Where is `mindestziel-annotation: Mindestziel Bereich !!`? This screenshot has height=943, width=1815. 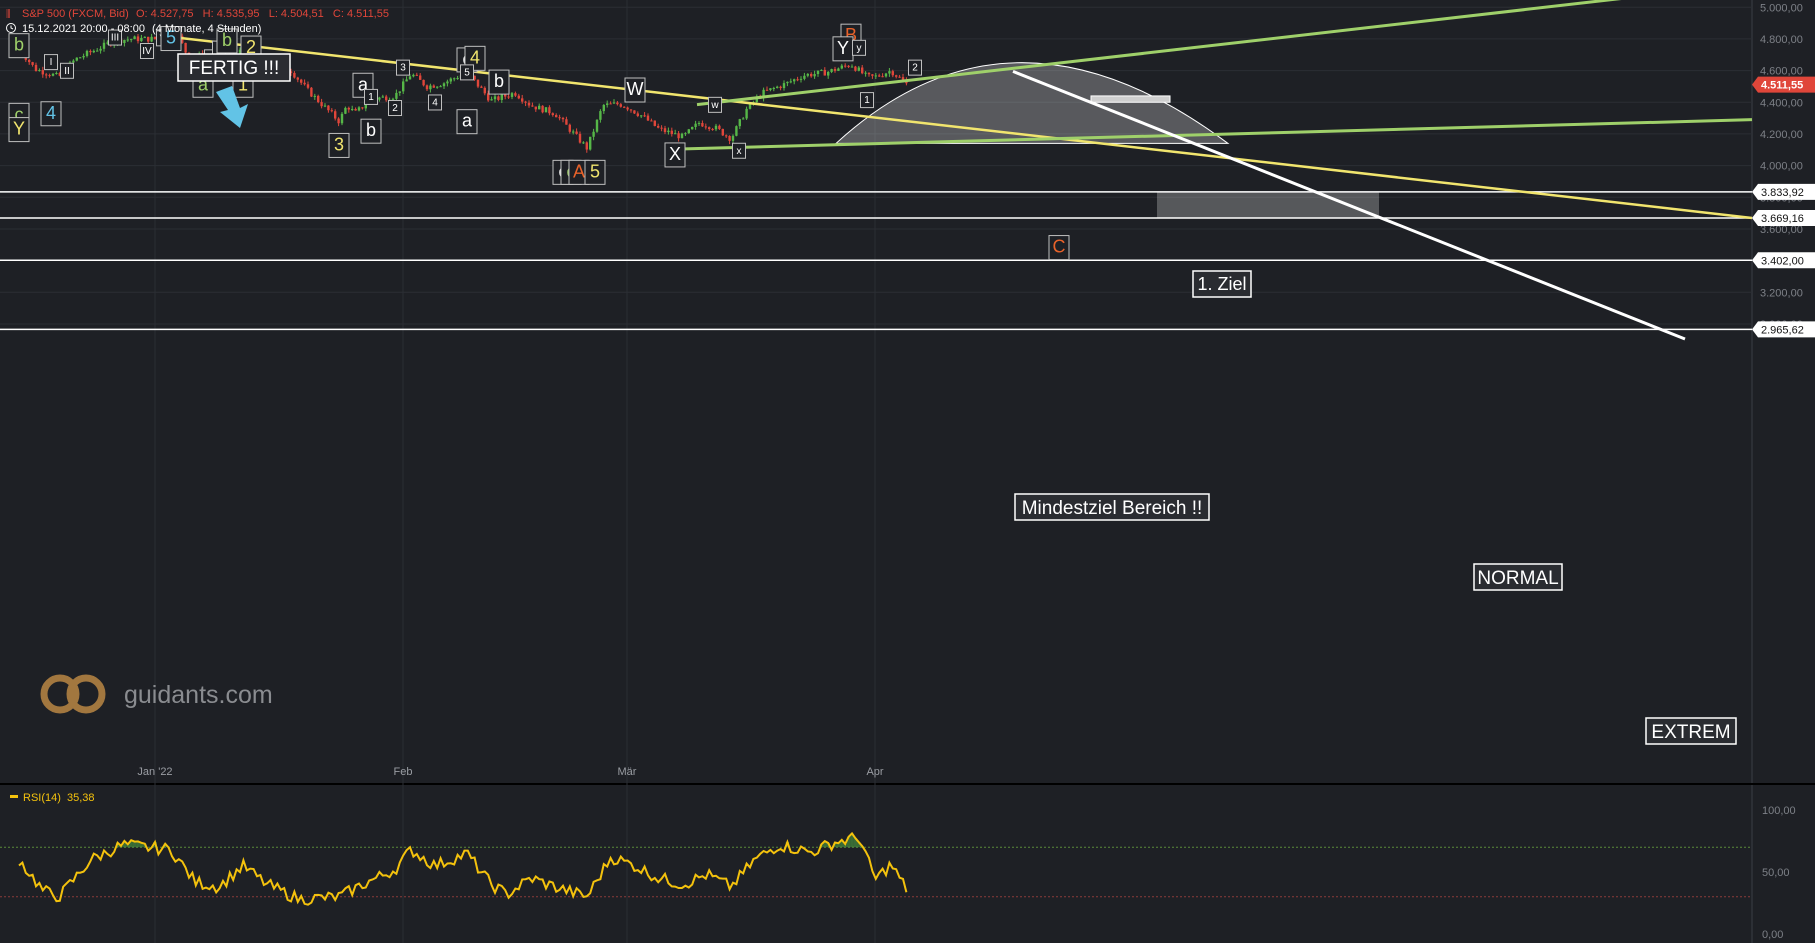
mindestziel-annotation: Mindestziel Bereich !! is located at coordinates (1112, 507).